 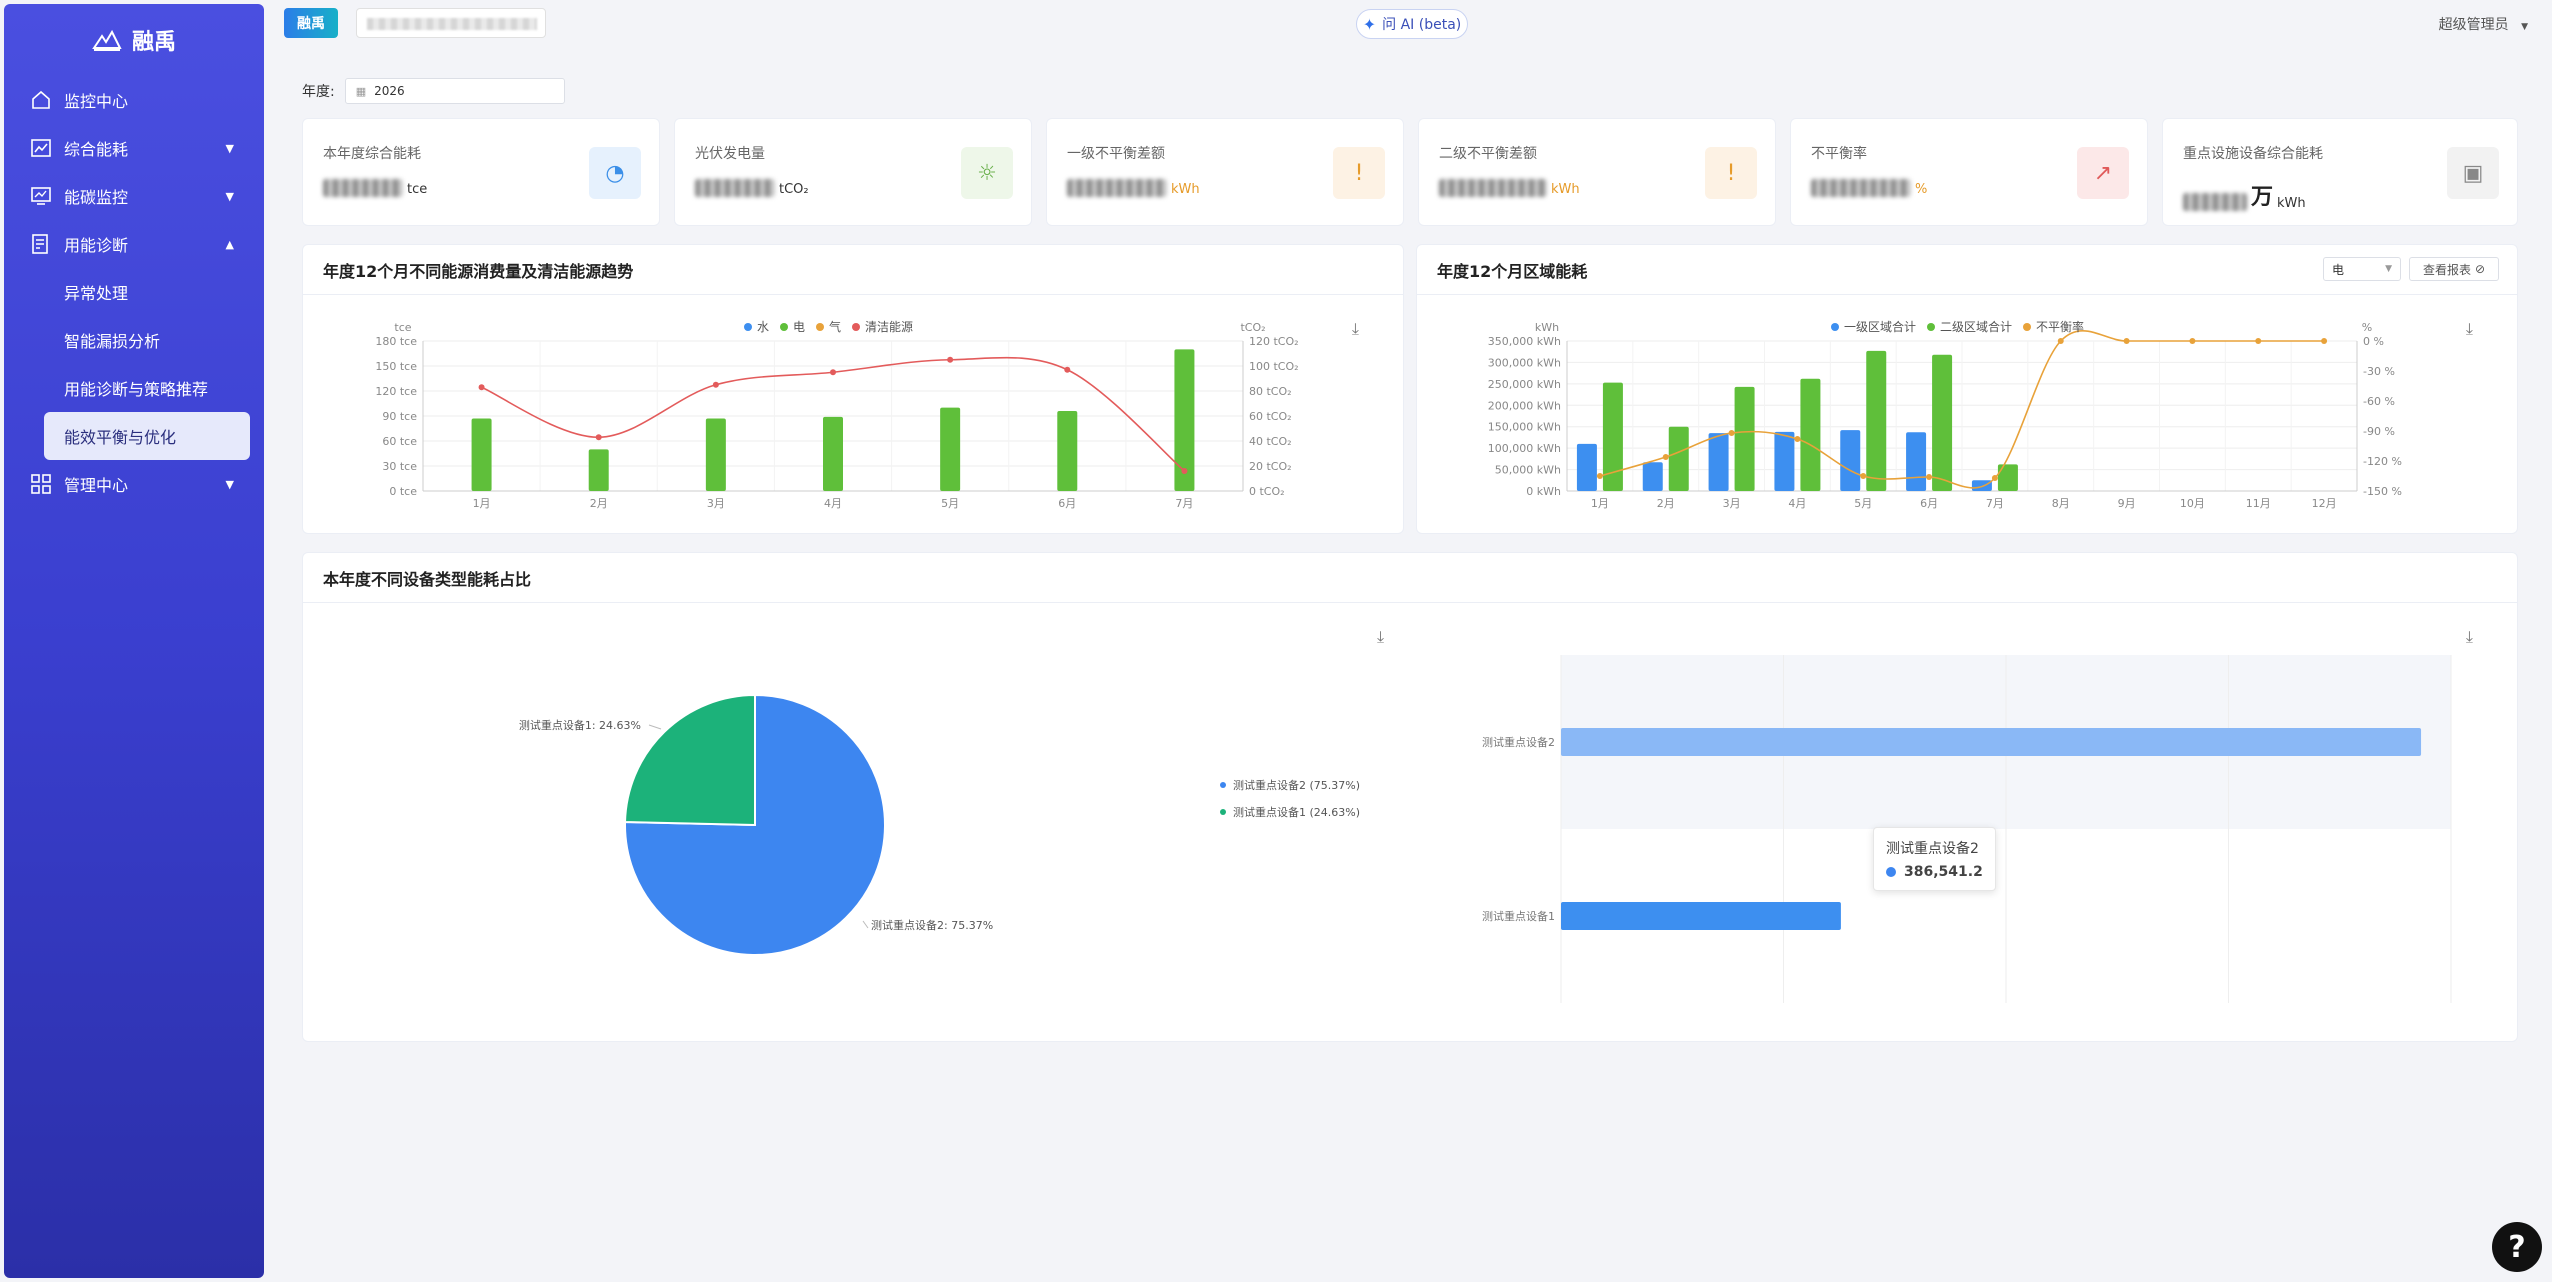 I want to click on sidebar-item-label: 能碳监控, so click(x=96, y=197).